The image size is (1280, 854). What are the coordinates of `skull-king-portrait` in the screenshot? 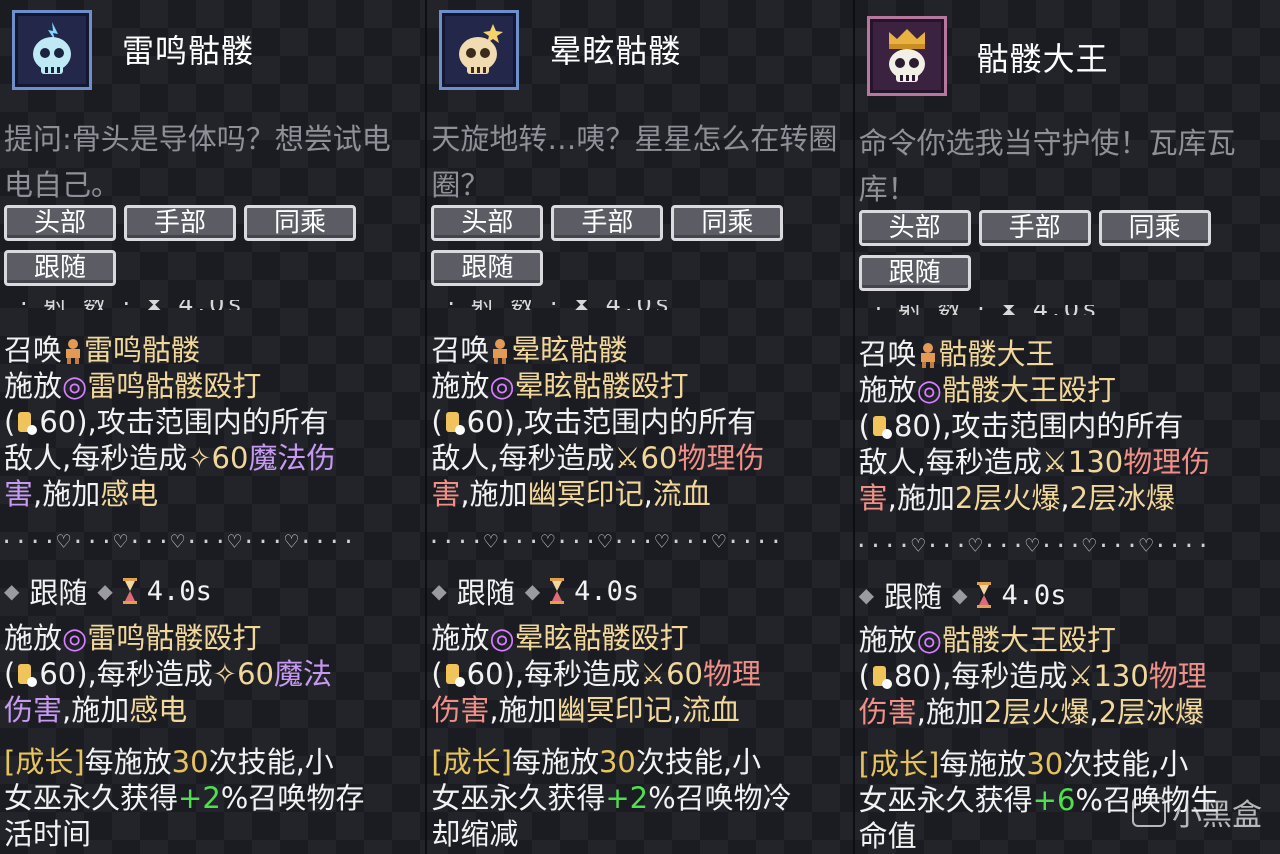 It's located at (906, 56).